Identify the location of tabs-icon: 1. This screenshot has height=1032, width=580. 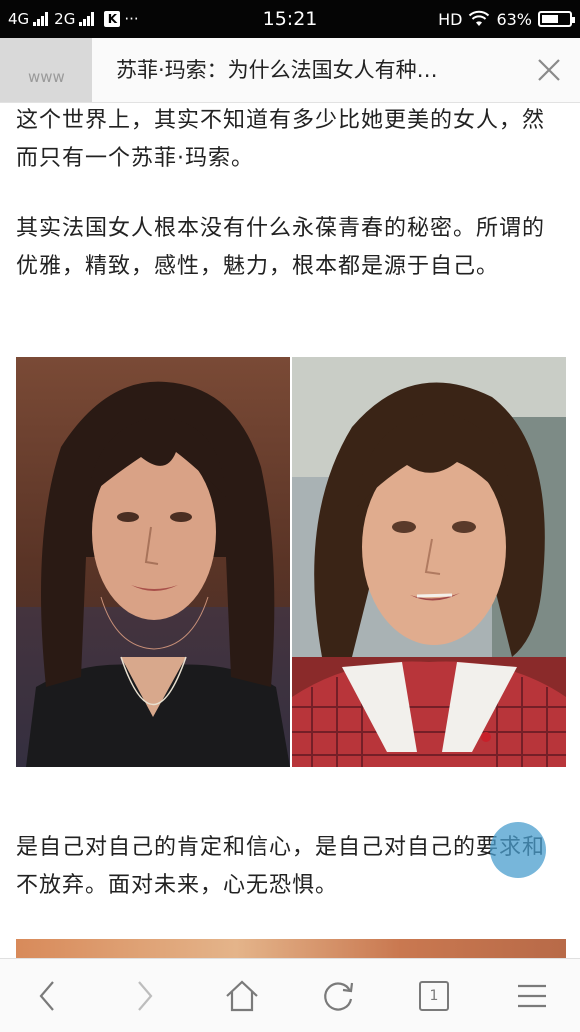
(434, 995).